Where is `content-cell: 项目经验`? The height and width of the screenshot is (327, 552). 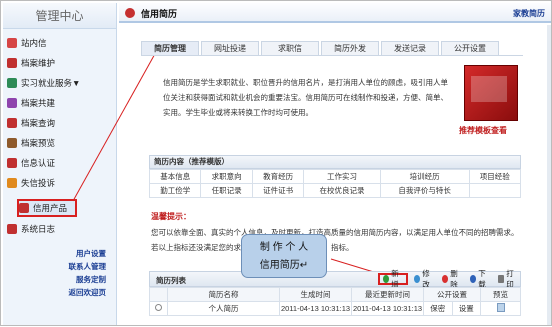 content-cell: 项目经验 is located at coordinates (494, 176).